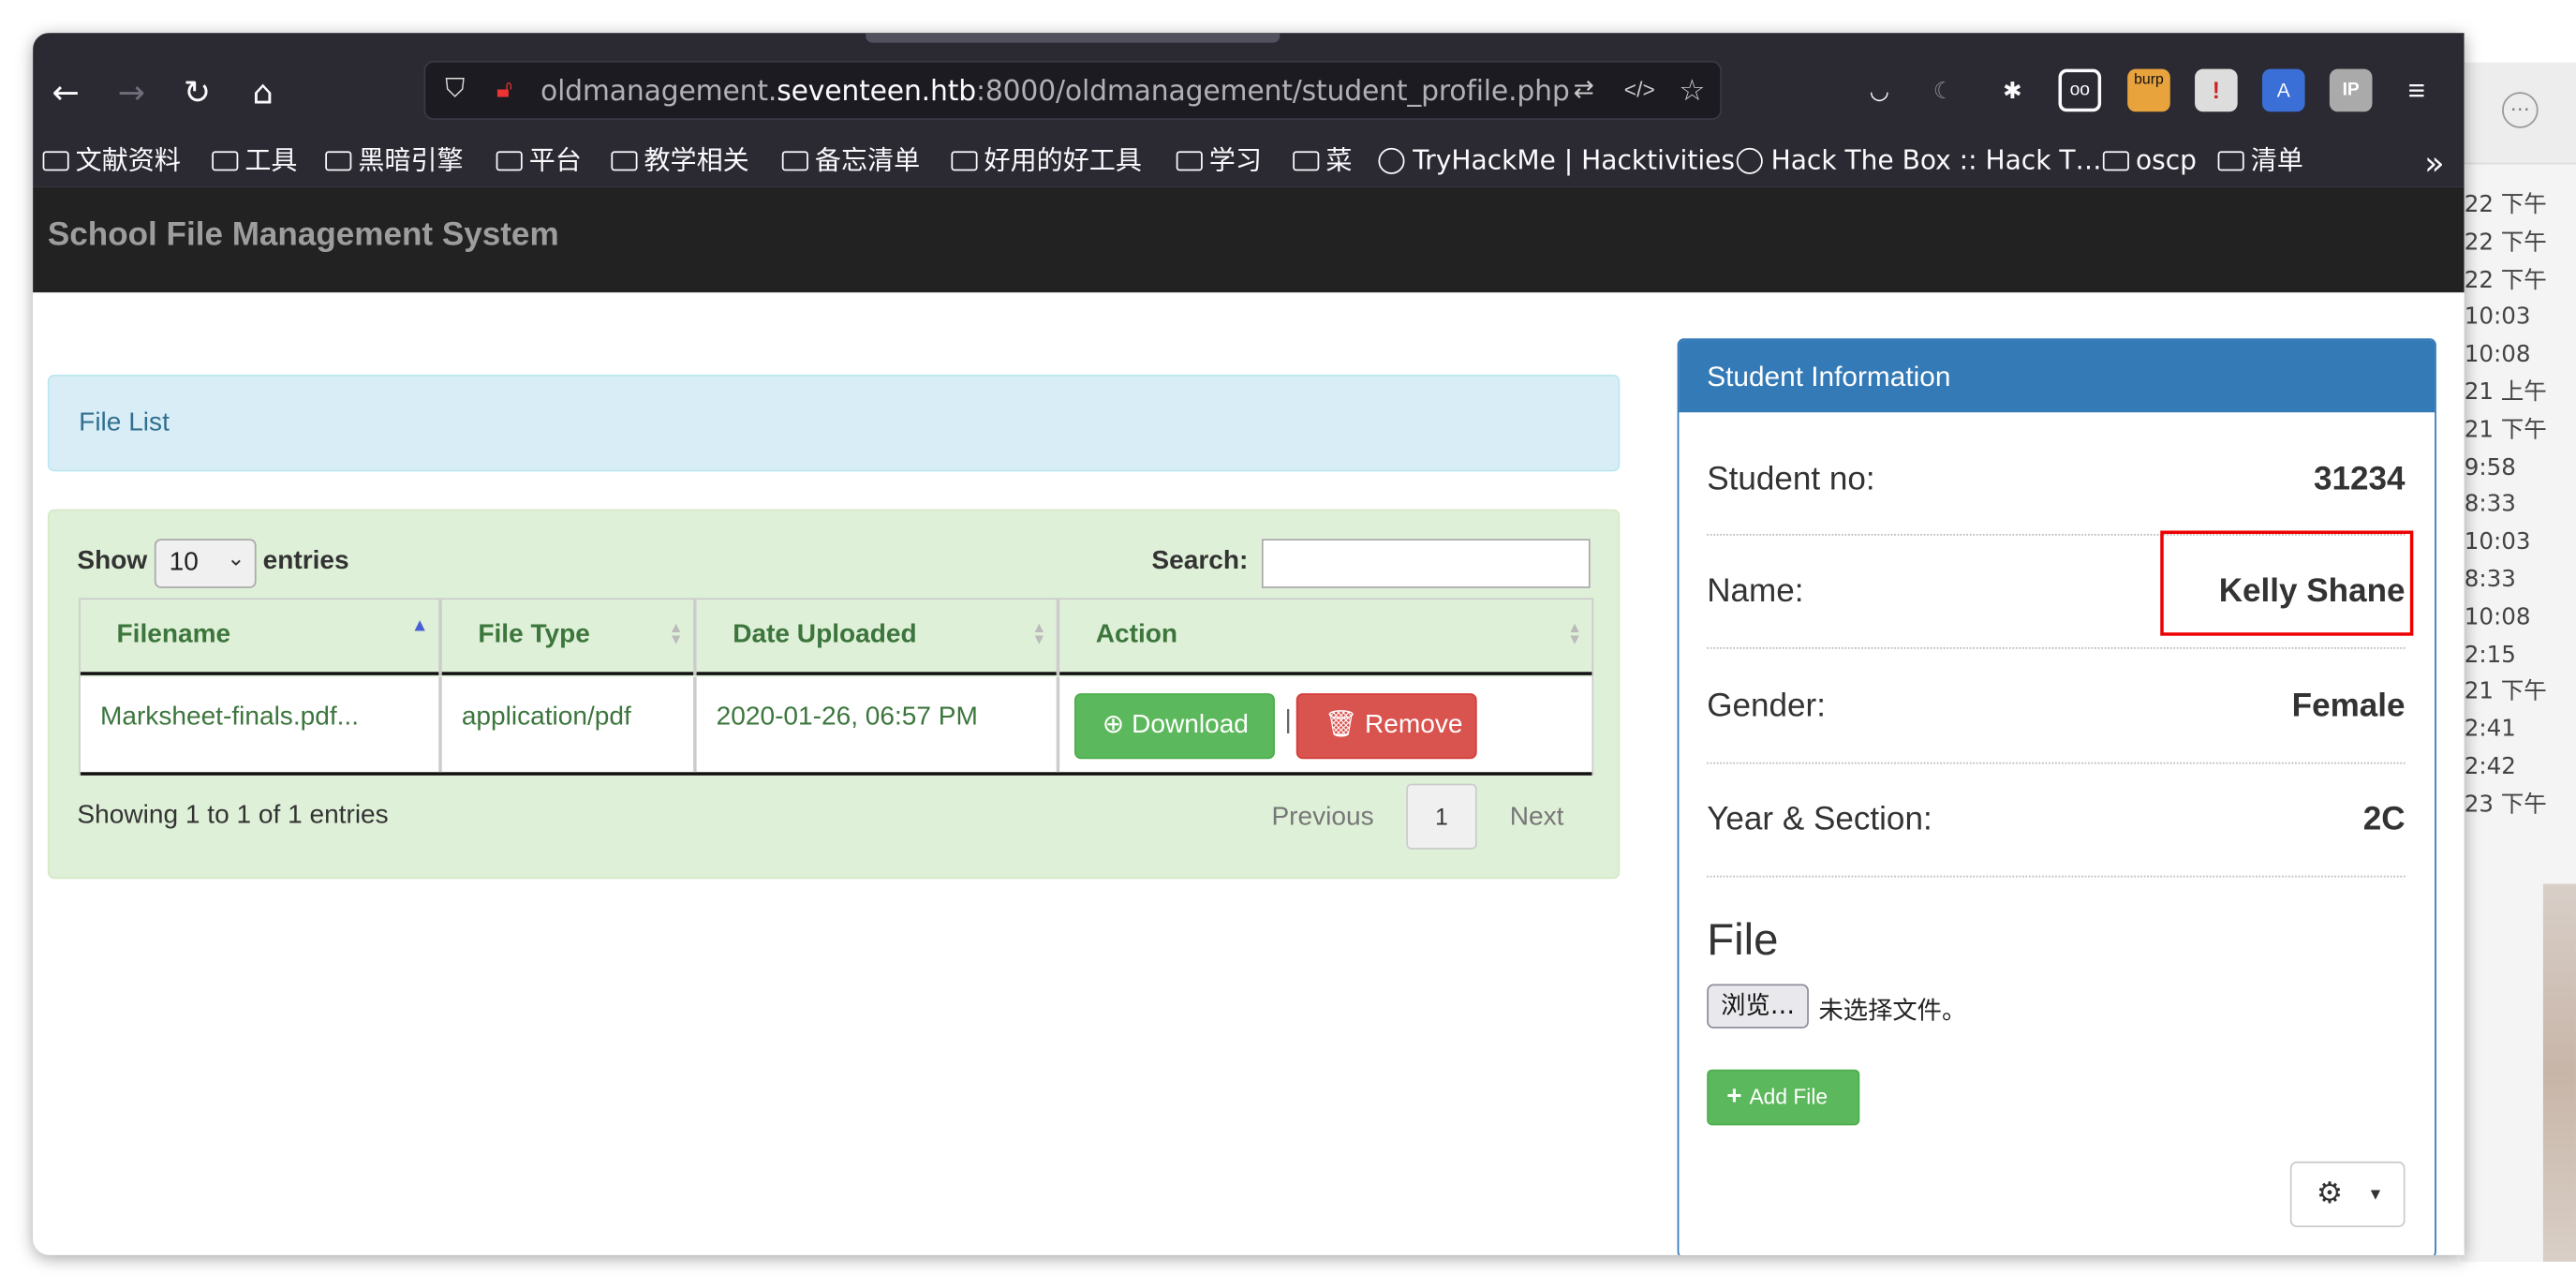  I want to click on pocket-icon: ◡, so click(1880, 91).